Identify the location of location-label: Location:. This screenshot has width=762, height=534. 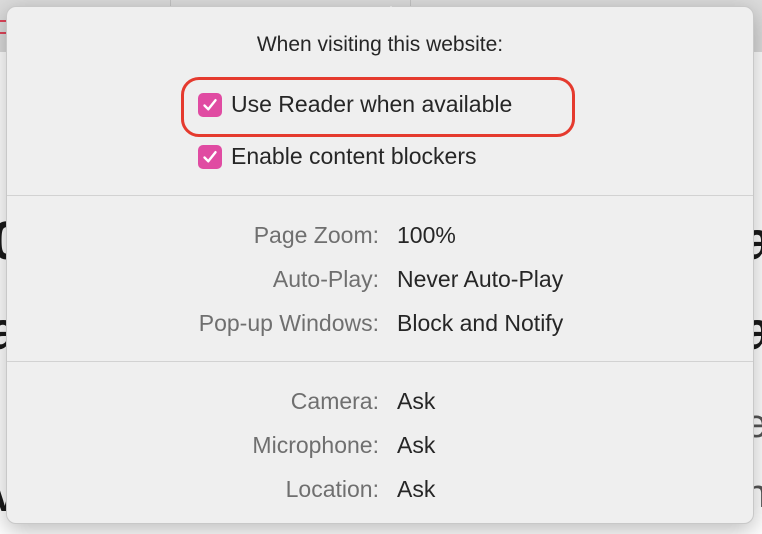
(332, 489).